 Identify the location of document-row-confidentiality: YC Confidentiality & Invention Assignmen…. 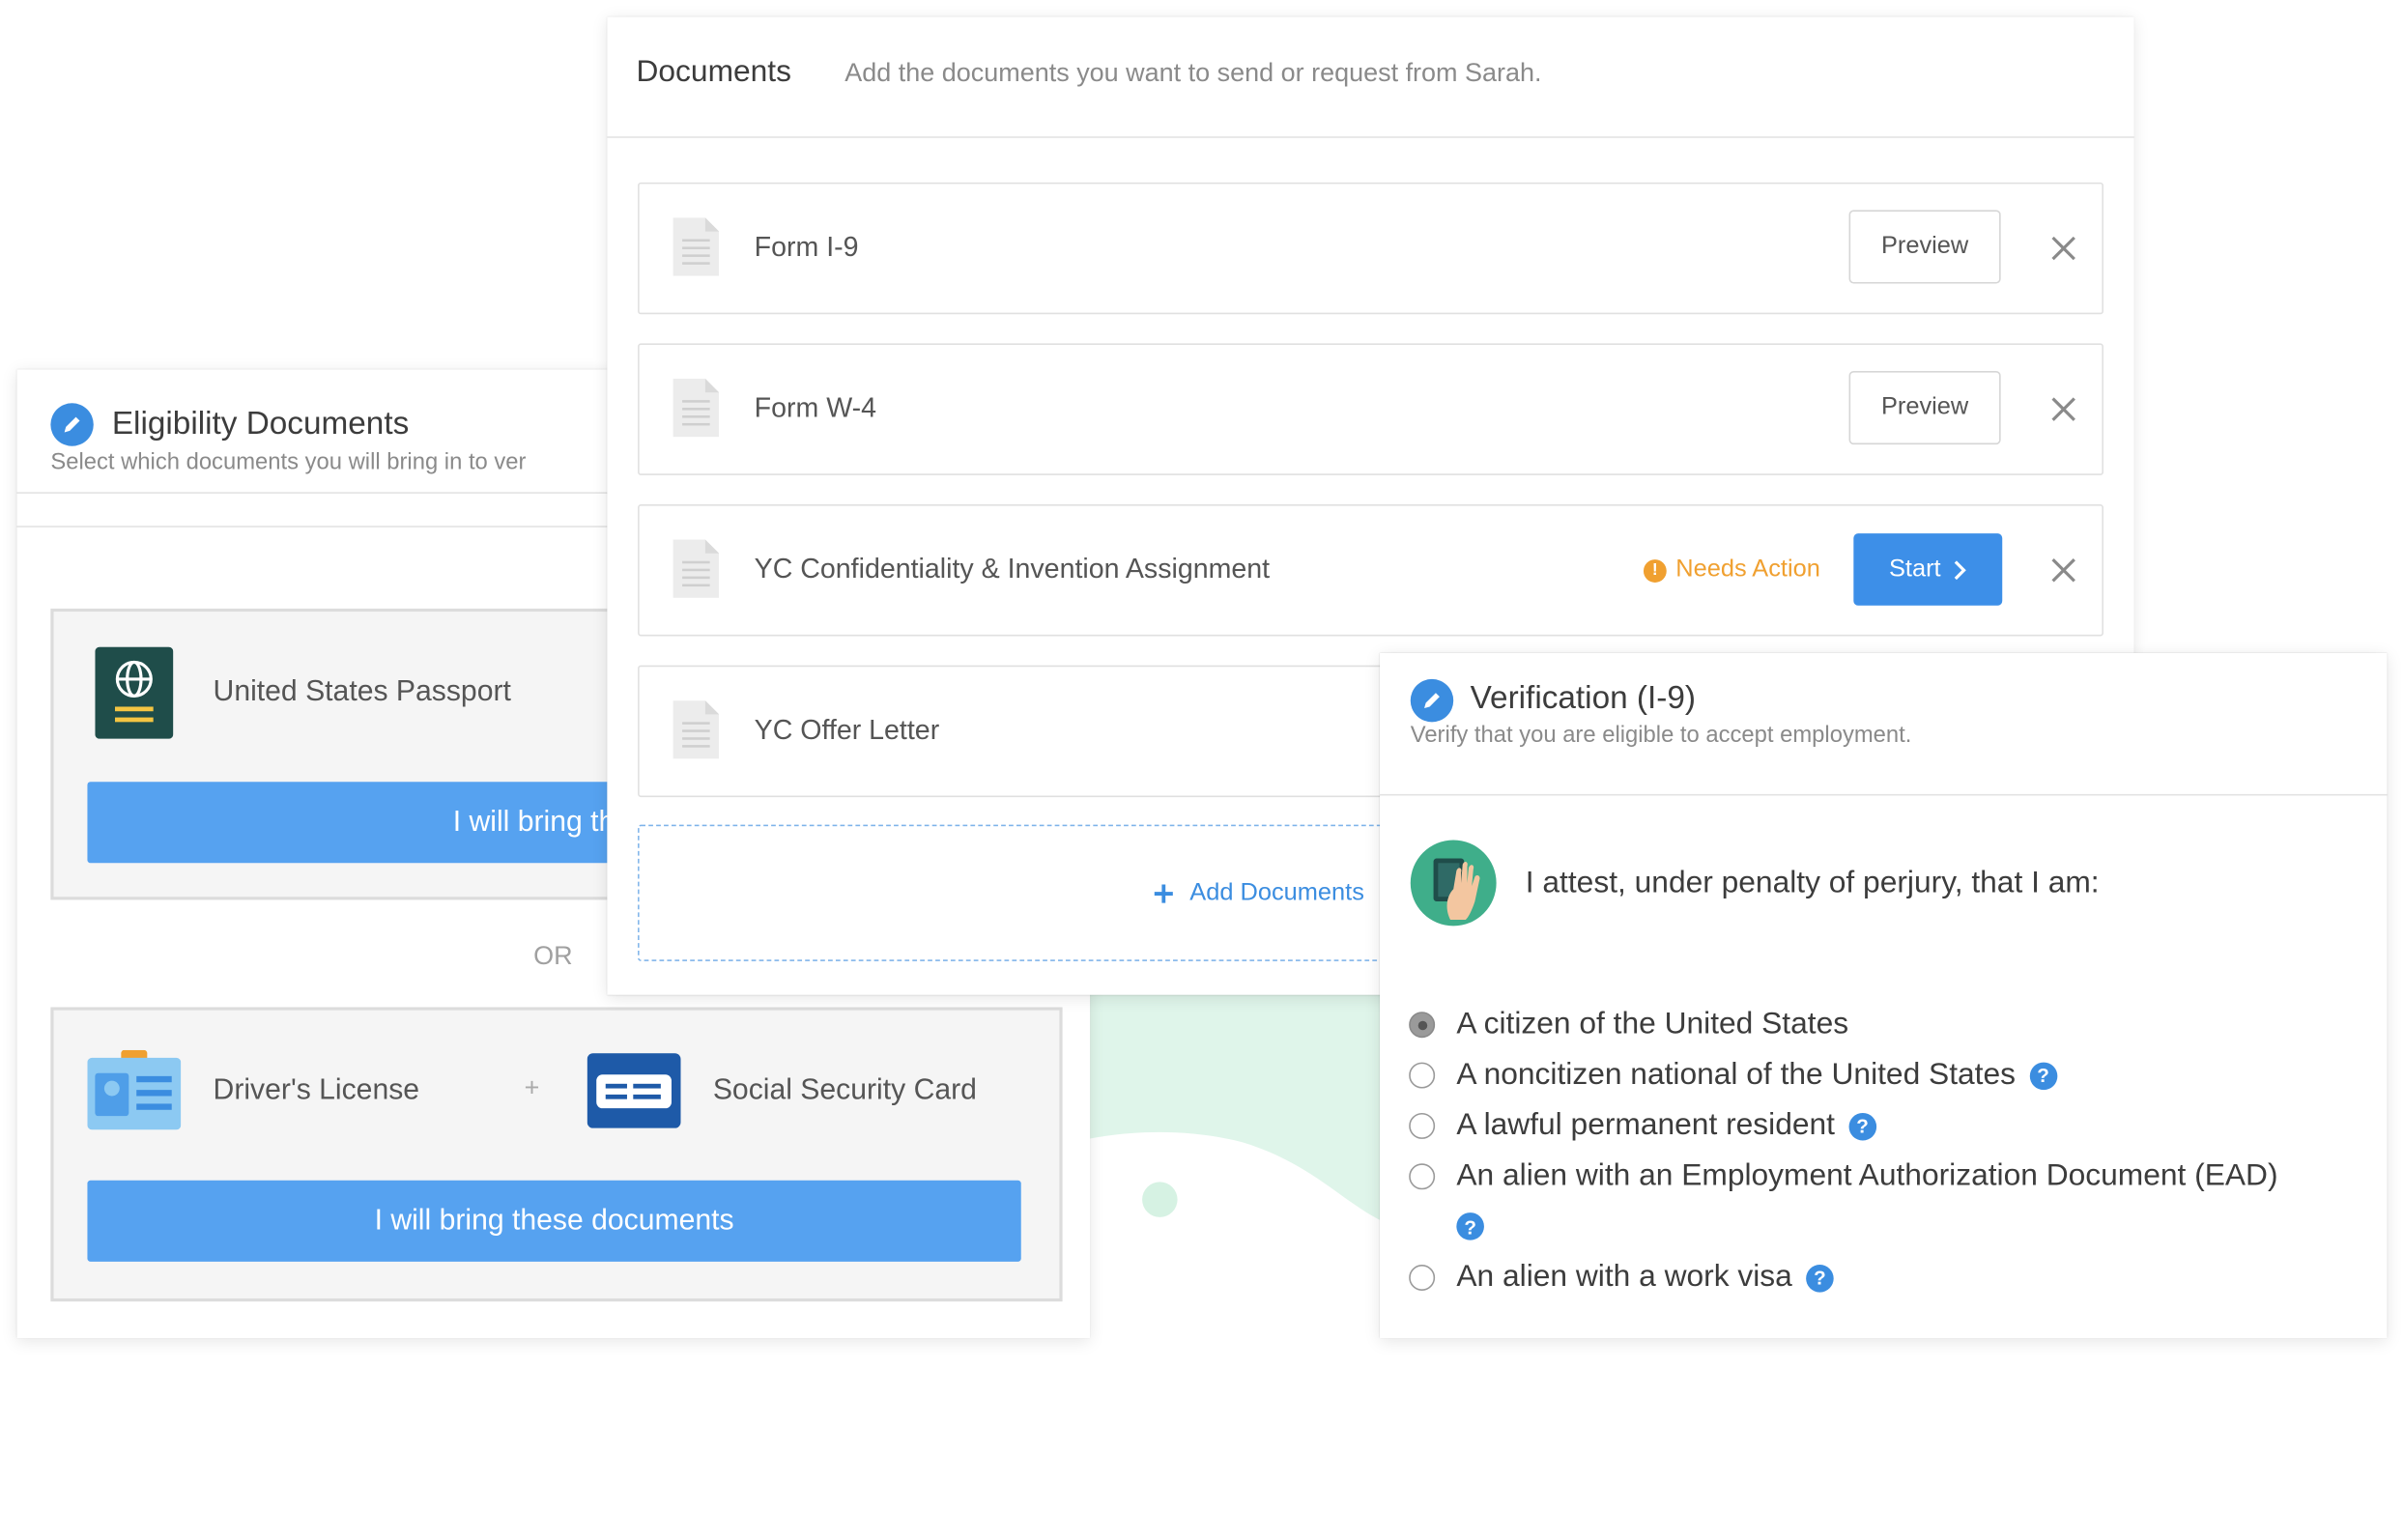
(1371, 570).